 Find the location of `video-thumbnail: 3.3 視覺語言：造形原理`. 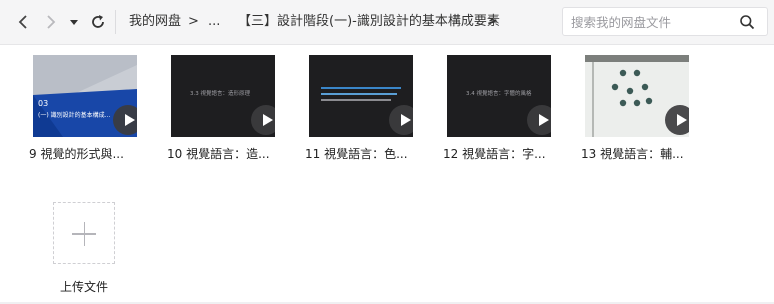

video-thumbnail: 3.3 視覺語言：造形原理 is located at coordinates (223, 96).